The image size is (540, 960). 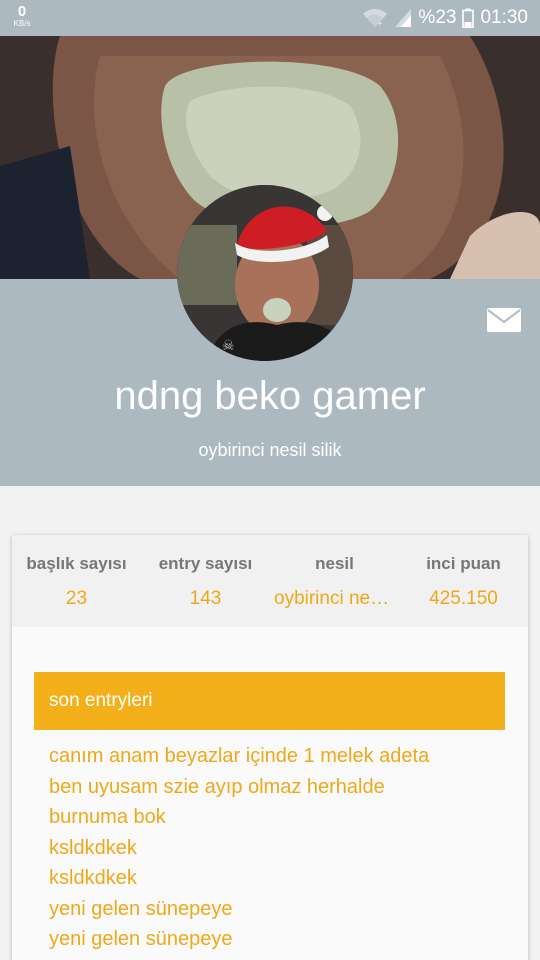 I want to click on battery-icon, so click(x=468, y=18).